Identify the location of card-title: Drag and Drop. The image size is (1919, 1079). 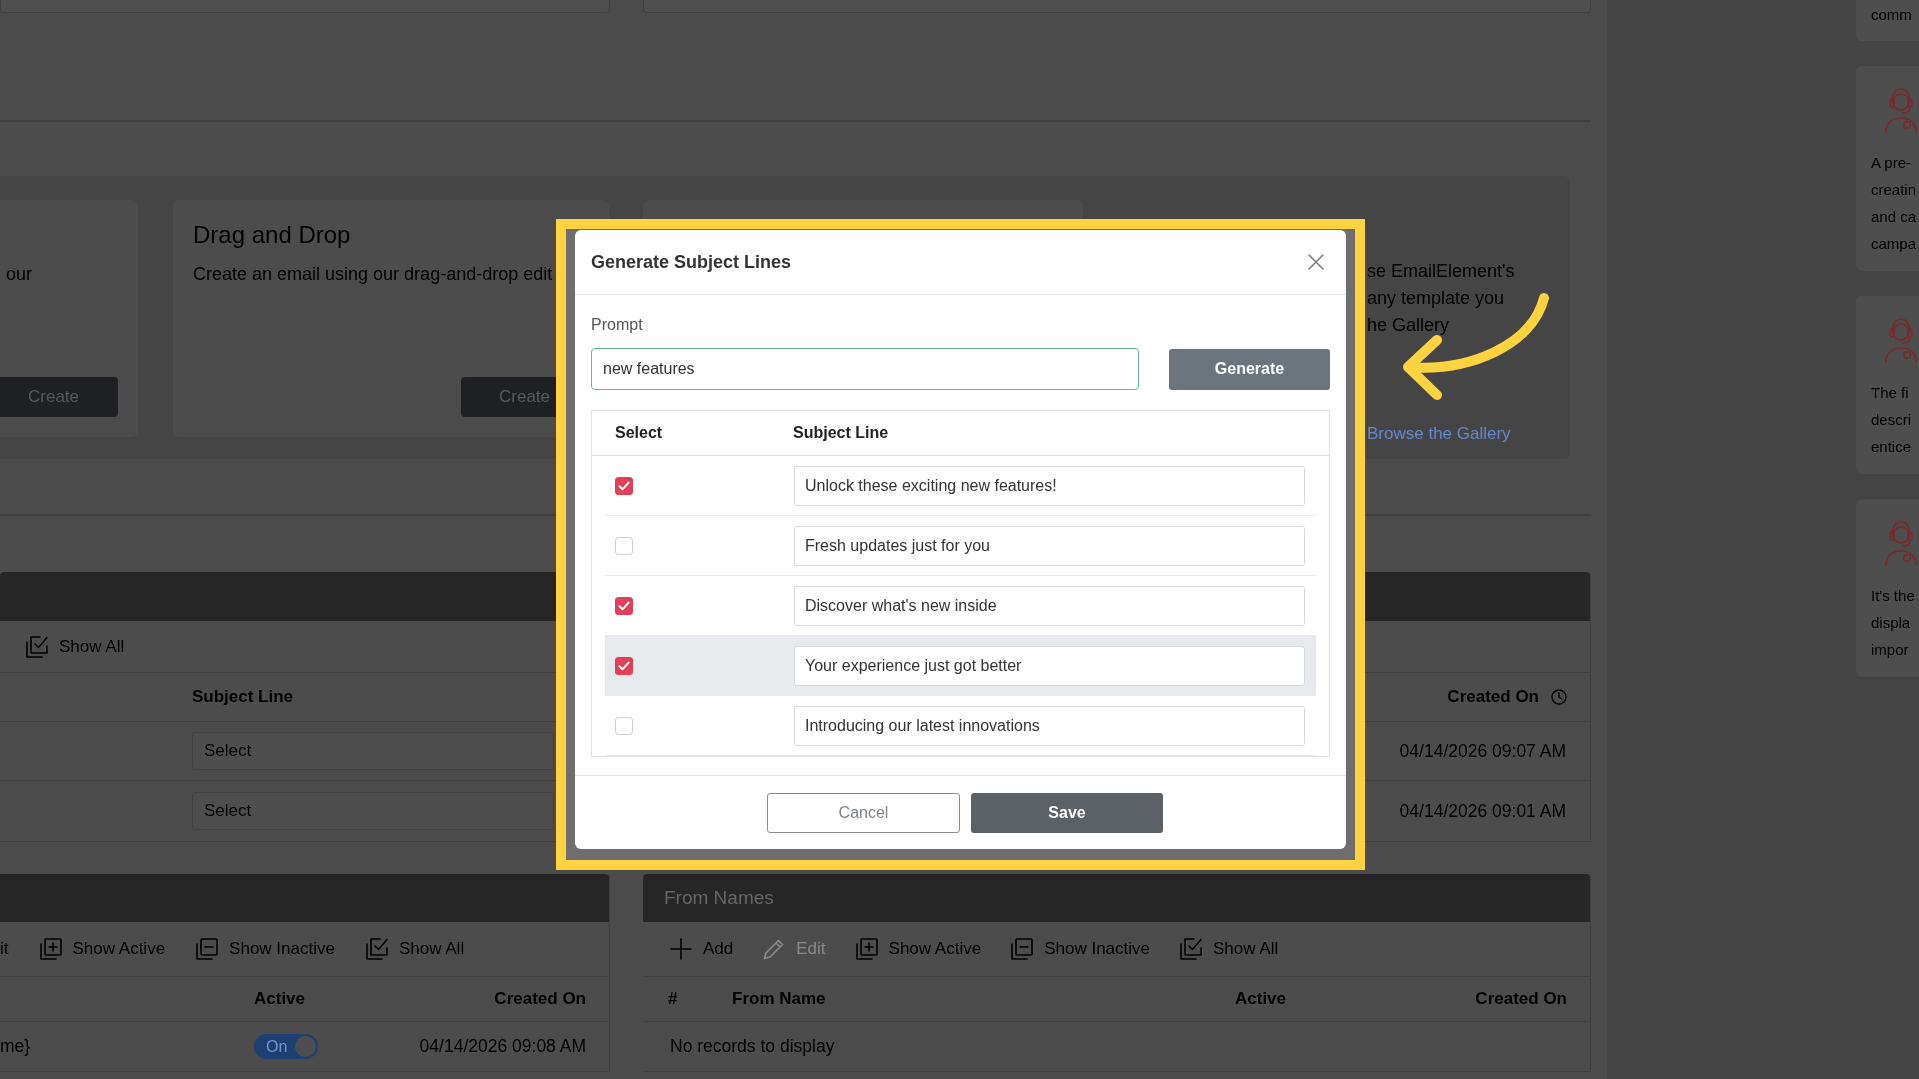
(272, 235).